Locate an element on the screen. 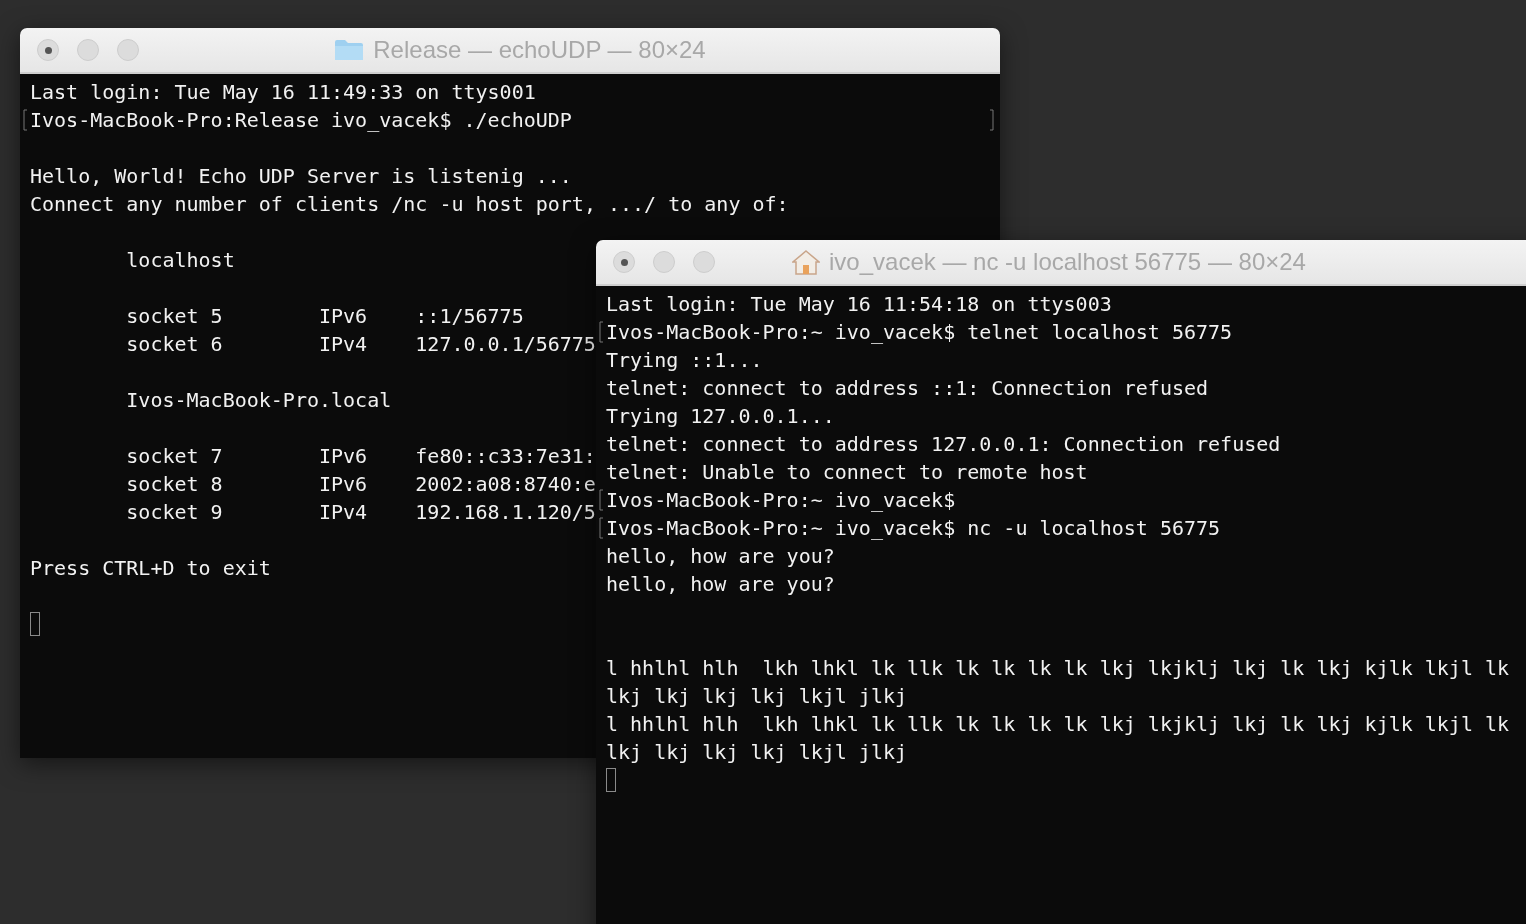  folder-icon is located at coordinates (349, 50).